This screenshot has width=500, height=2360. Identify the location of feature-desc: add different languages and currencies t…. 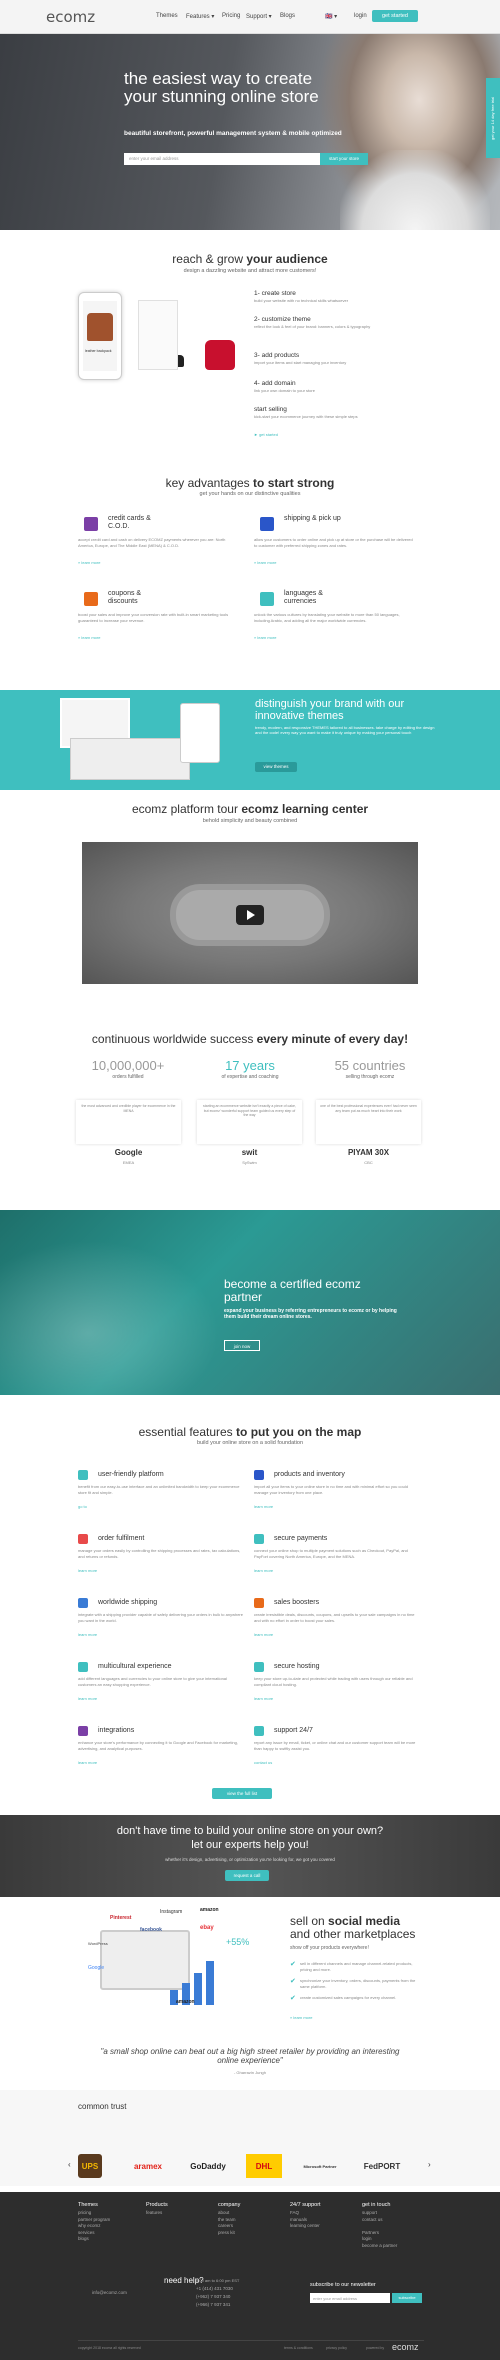
(152, 1681).